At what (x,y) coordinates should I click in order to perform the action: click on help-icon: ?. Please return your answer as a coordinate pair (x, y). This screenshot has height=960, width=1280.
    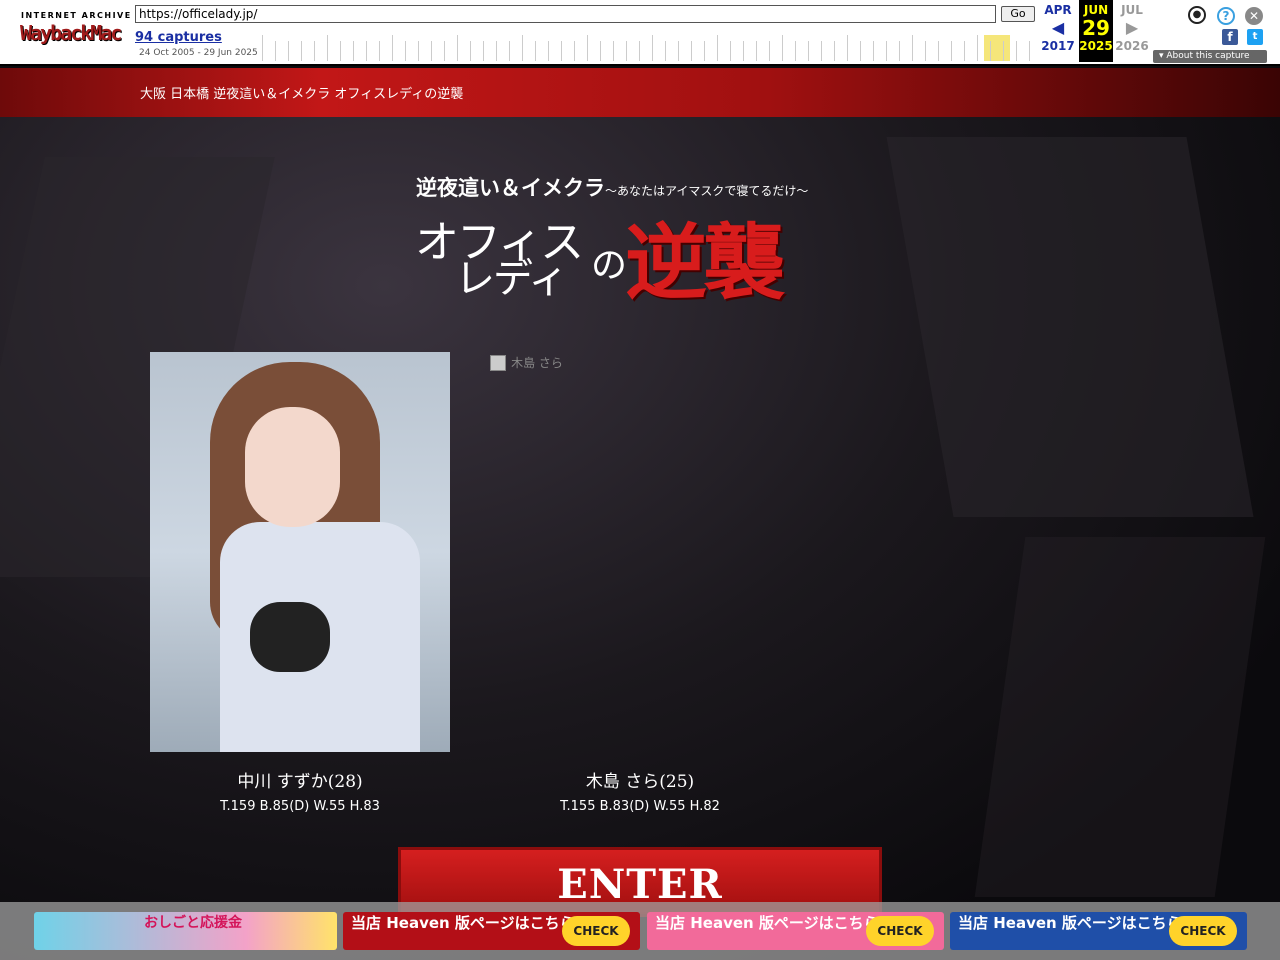
    Looking at the image, I should click on (1226, 16).